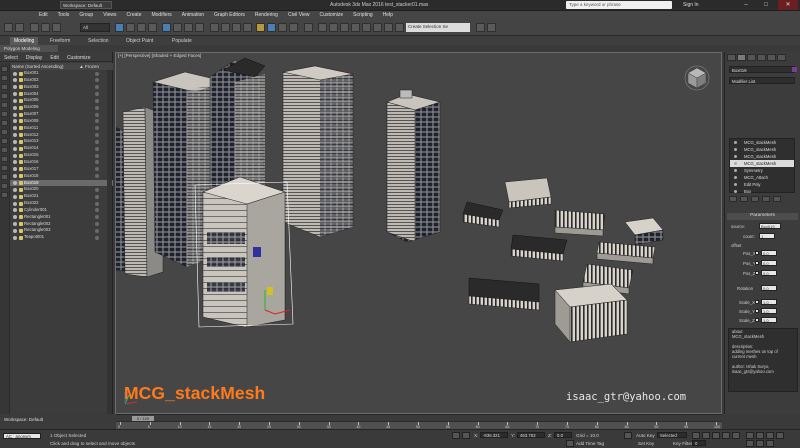  I want to click on show-end-result-icon, so click(744, 199).